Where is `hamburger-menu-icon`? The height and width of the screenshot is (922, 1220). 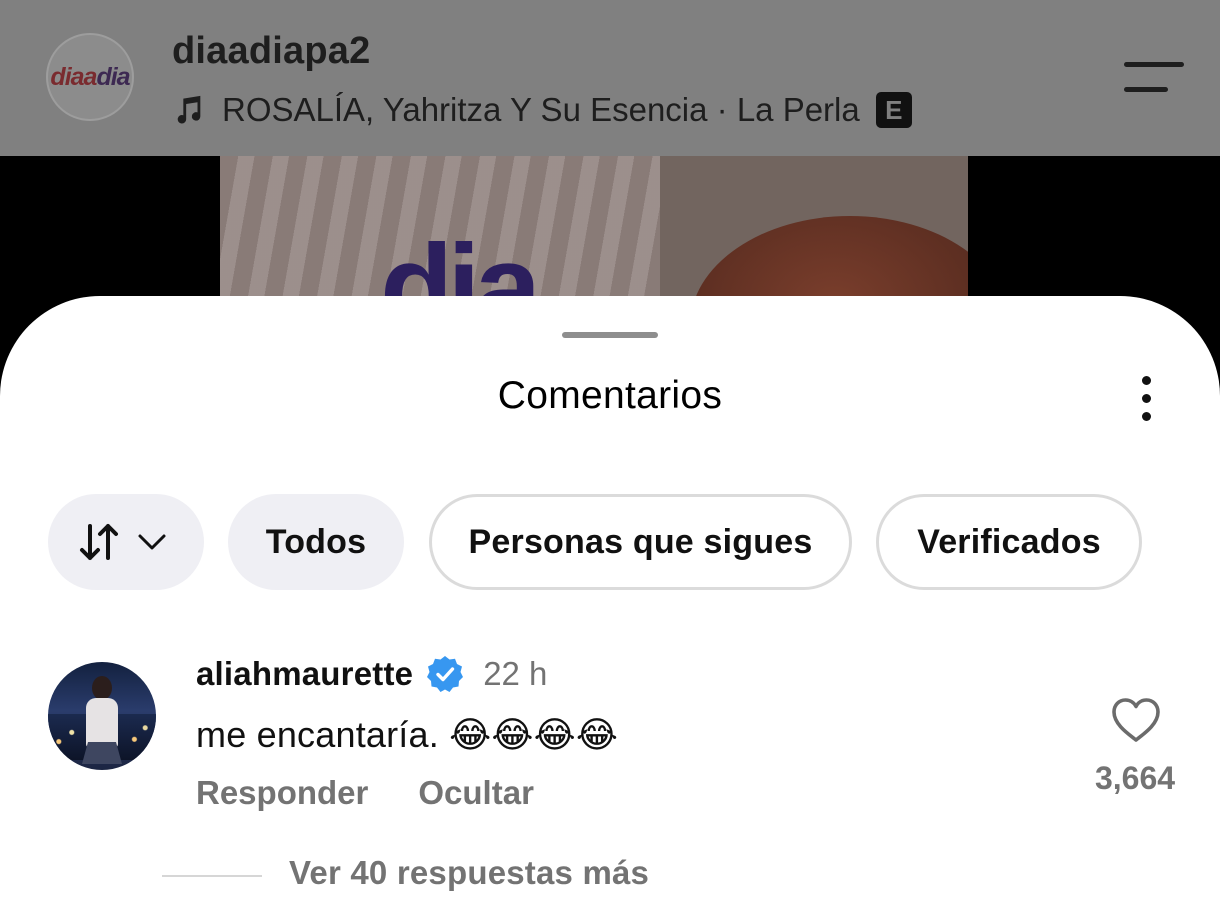 hamburger-menu-icon is located at coordinates (1153, 78).